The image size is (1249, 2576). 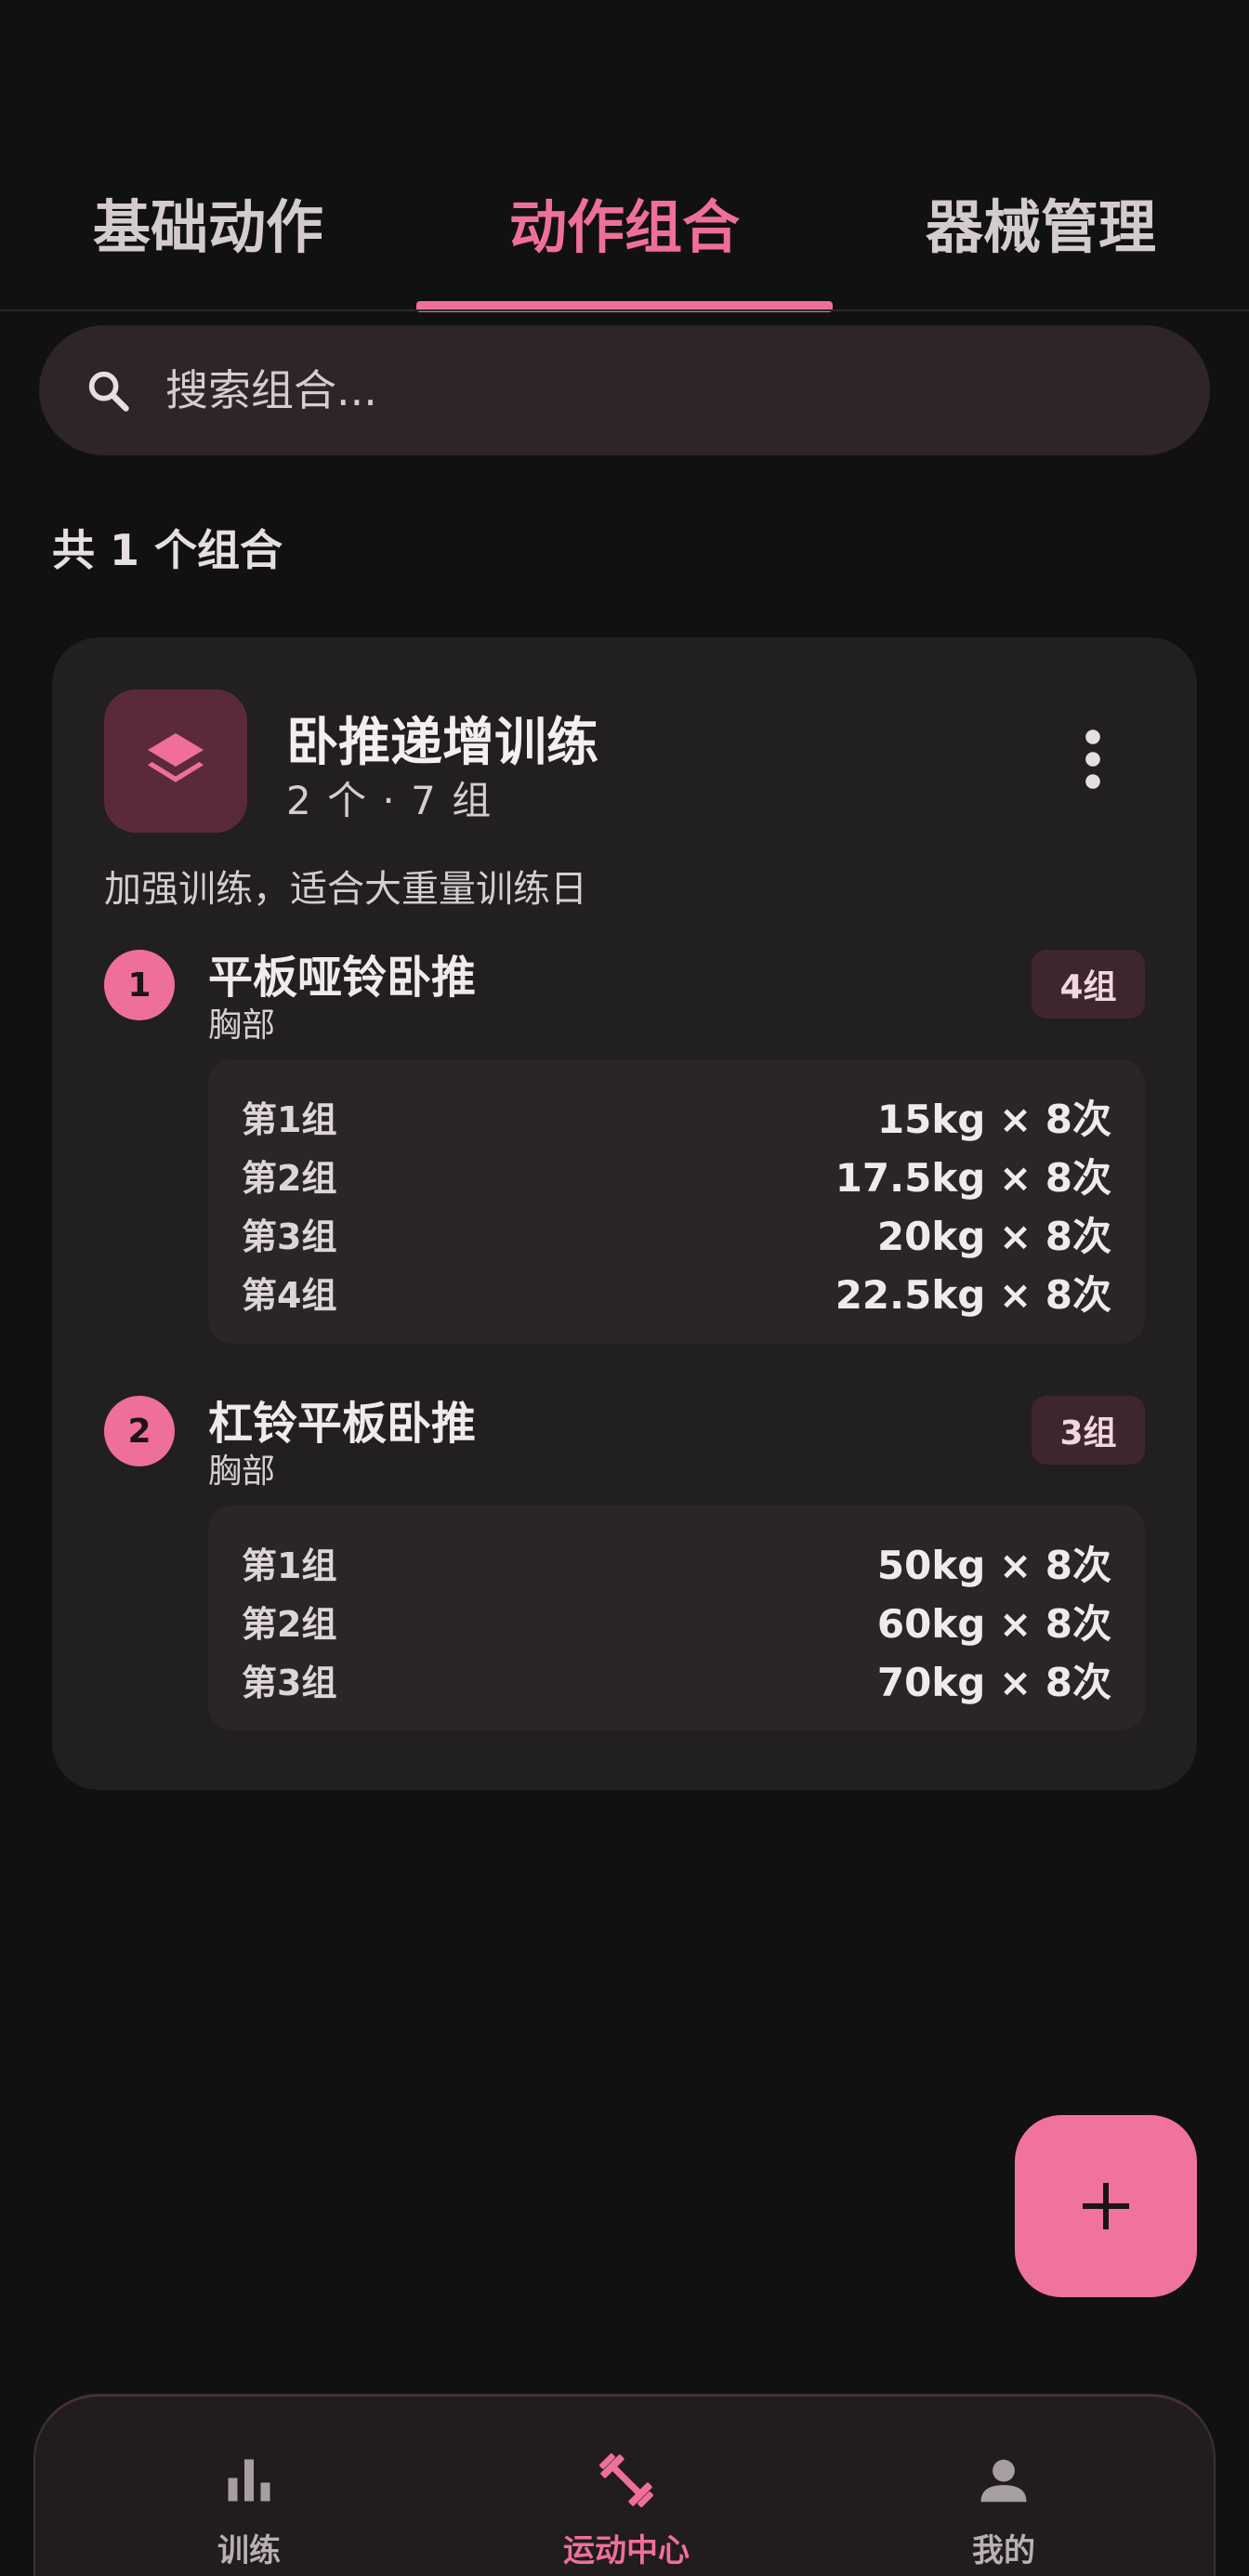 I want to click on tab-action-combos: 动作组合, so click(x=624, y=235).